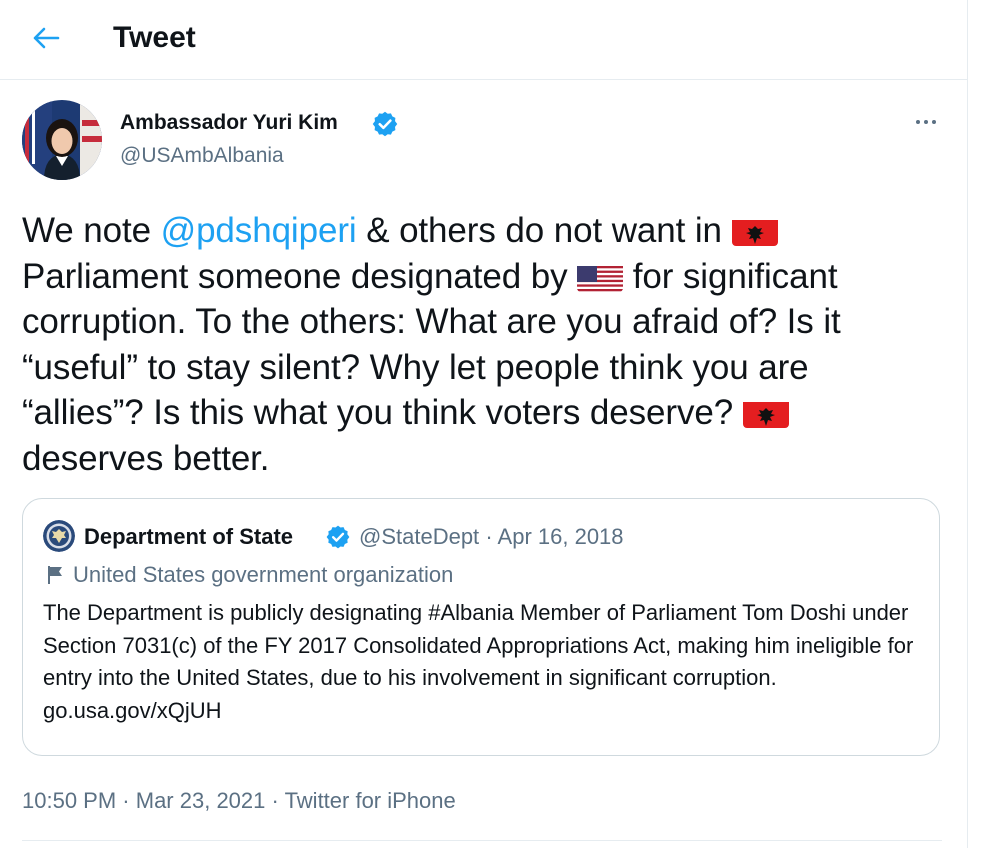  Describe the element at coordinates (370, 800) in the screenshot. I see `tweet-source: Twitter for iPhone` at that location.